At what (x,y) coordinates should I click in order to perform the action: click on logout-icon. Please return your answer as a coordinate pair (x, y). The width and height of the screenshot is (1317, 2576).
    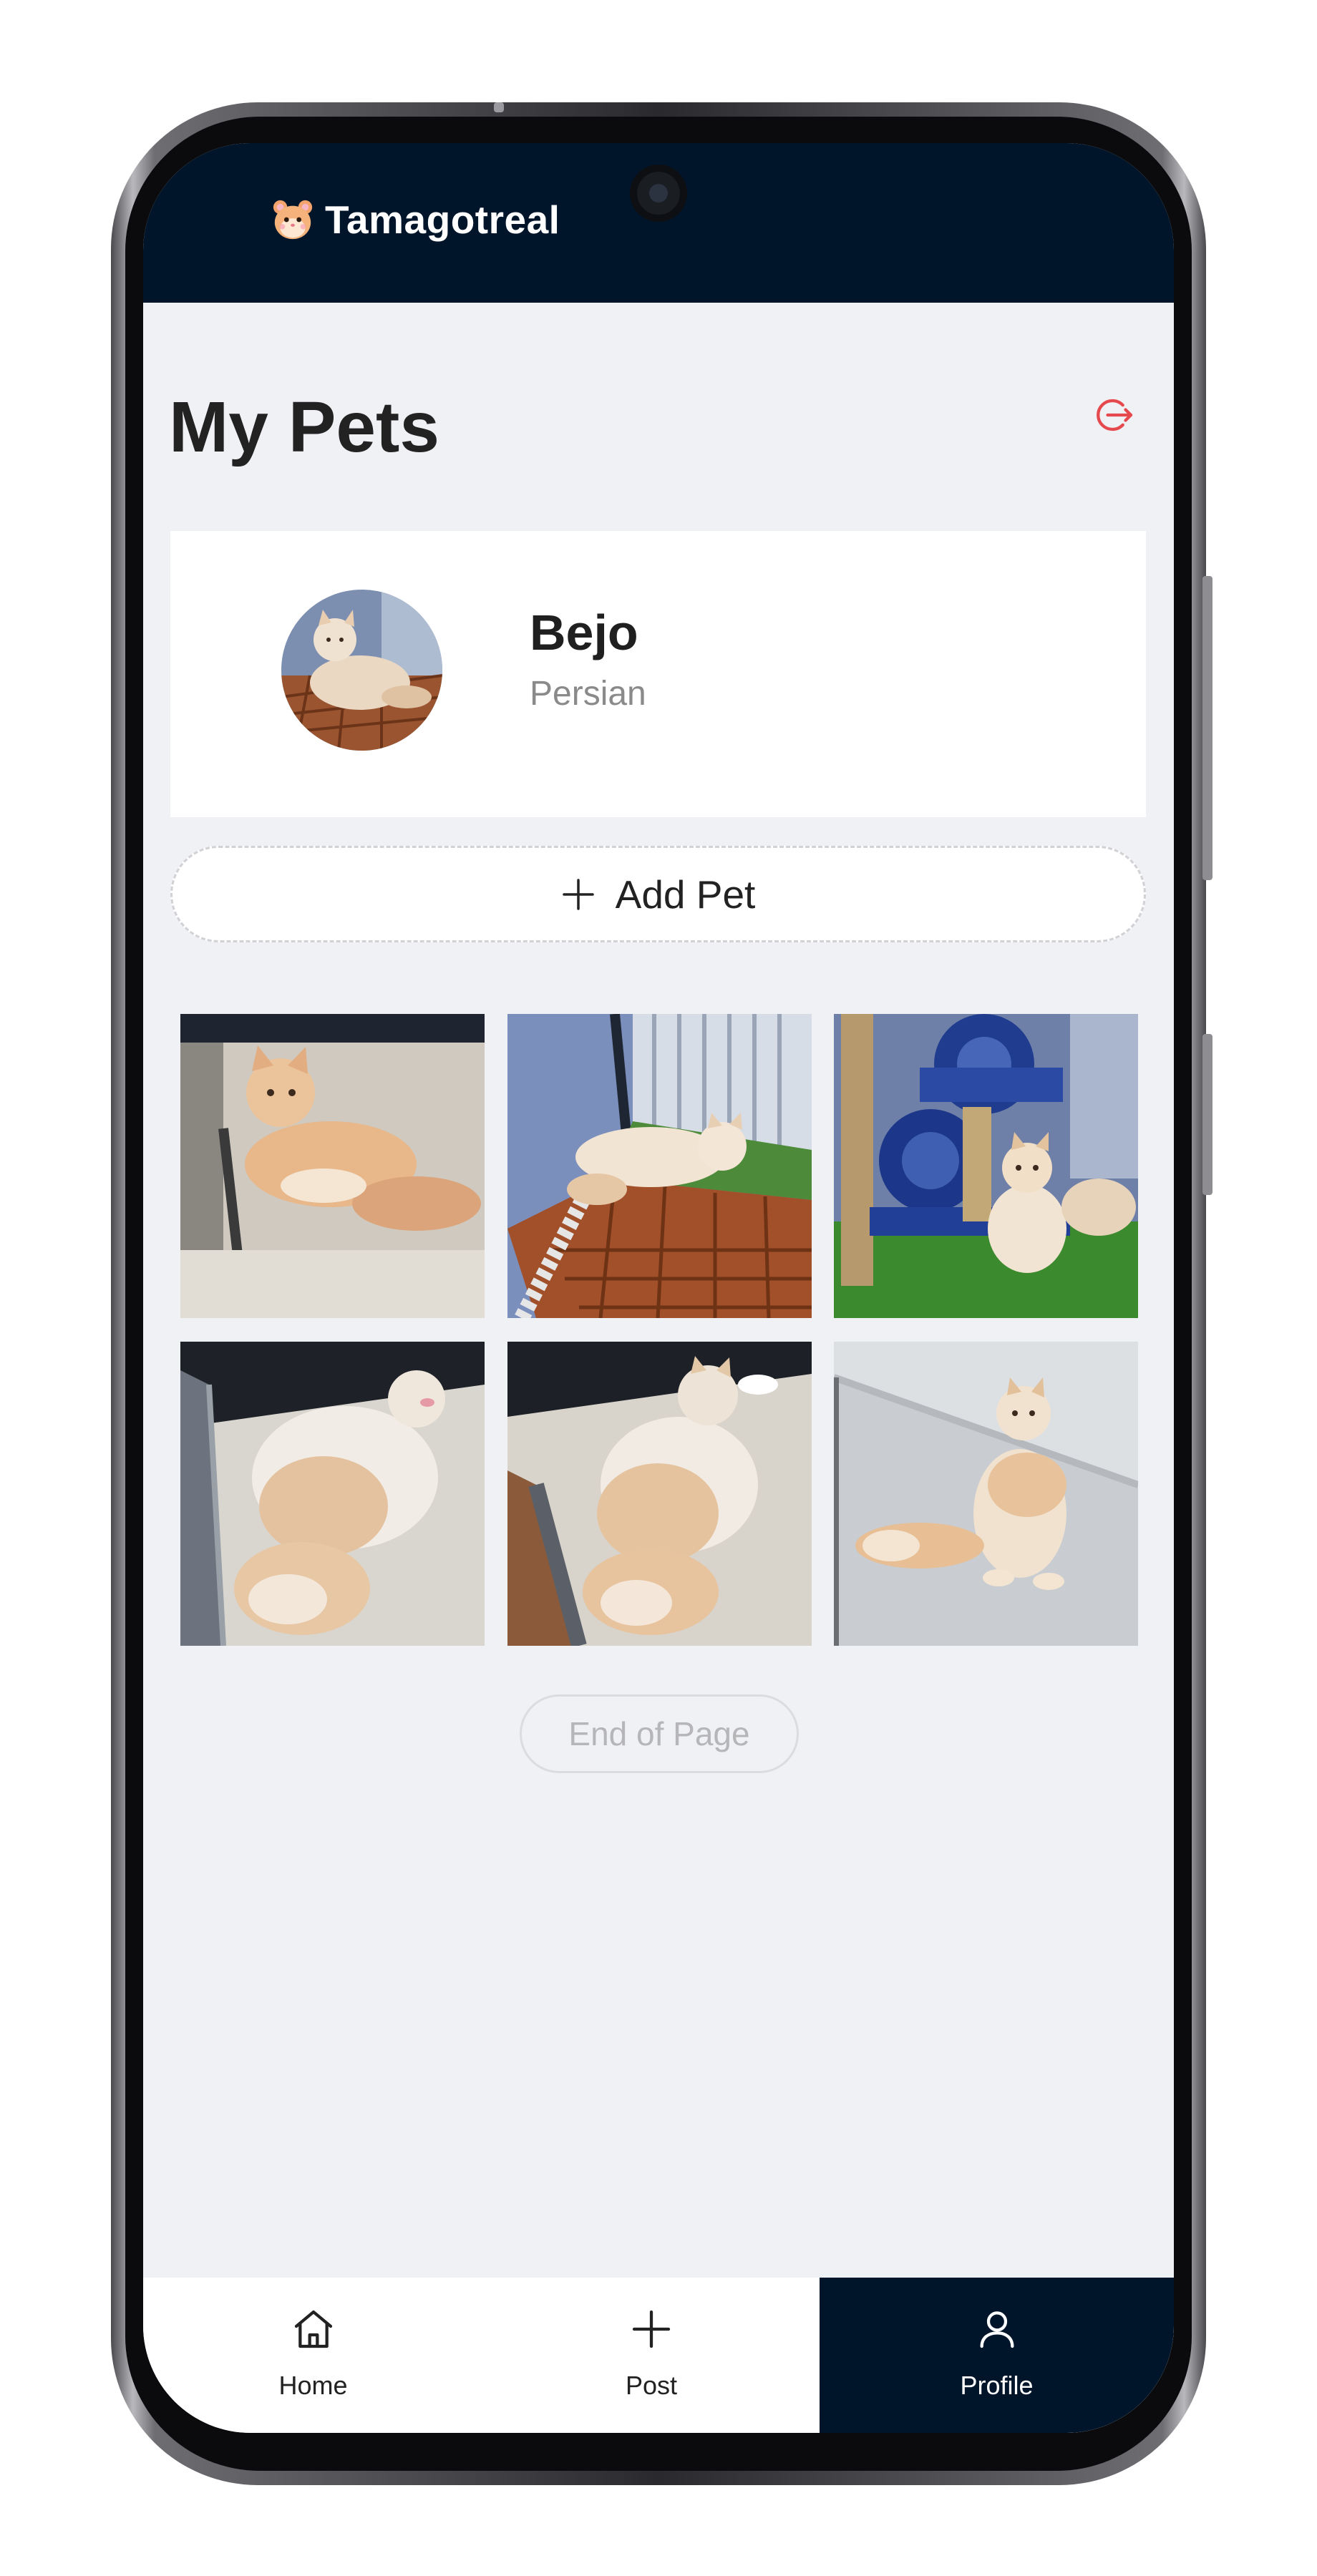
    Looking at the image, I should click on (1115, 415).